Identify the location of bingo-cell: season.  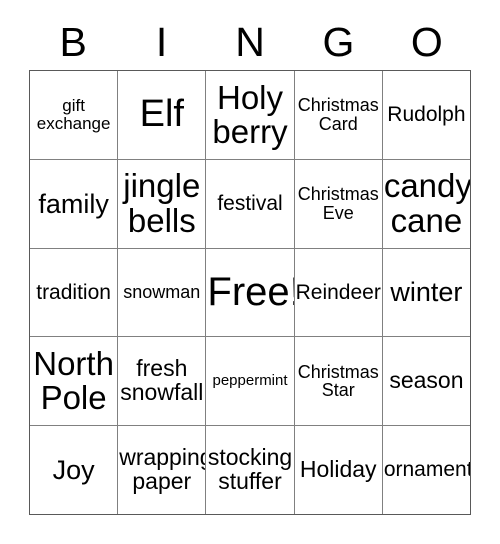
(426, 381).